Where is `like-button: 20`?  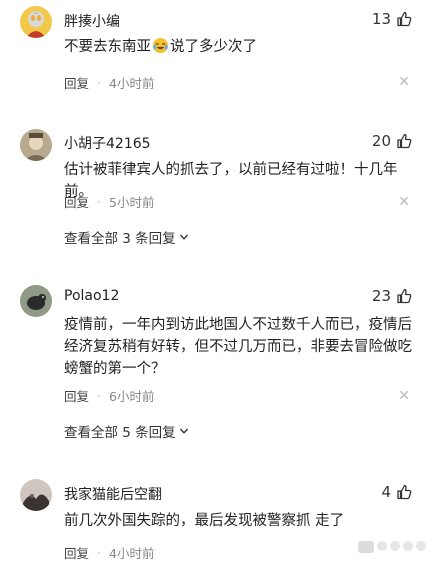
like-button: 20 is located at coordinates (392, 141).